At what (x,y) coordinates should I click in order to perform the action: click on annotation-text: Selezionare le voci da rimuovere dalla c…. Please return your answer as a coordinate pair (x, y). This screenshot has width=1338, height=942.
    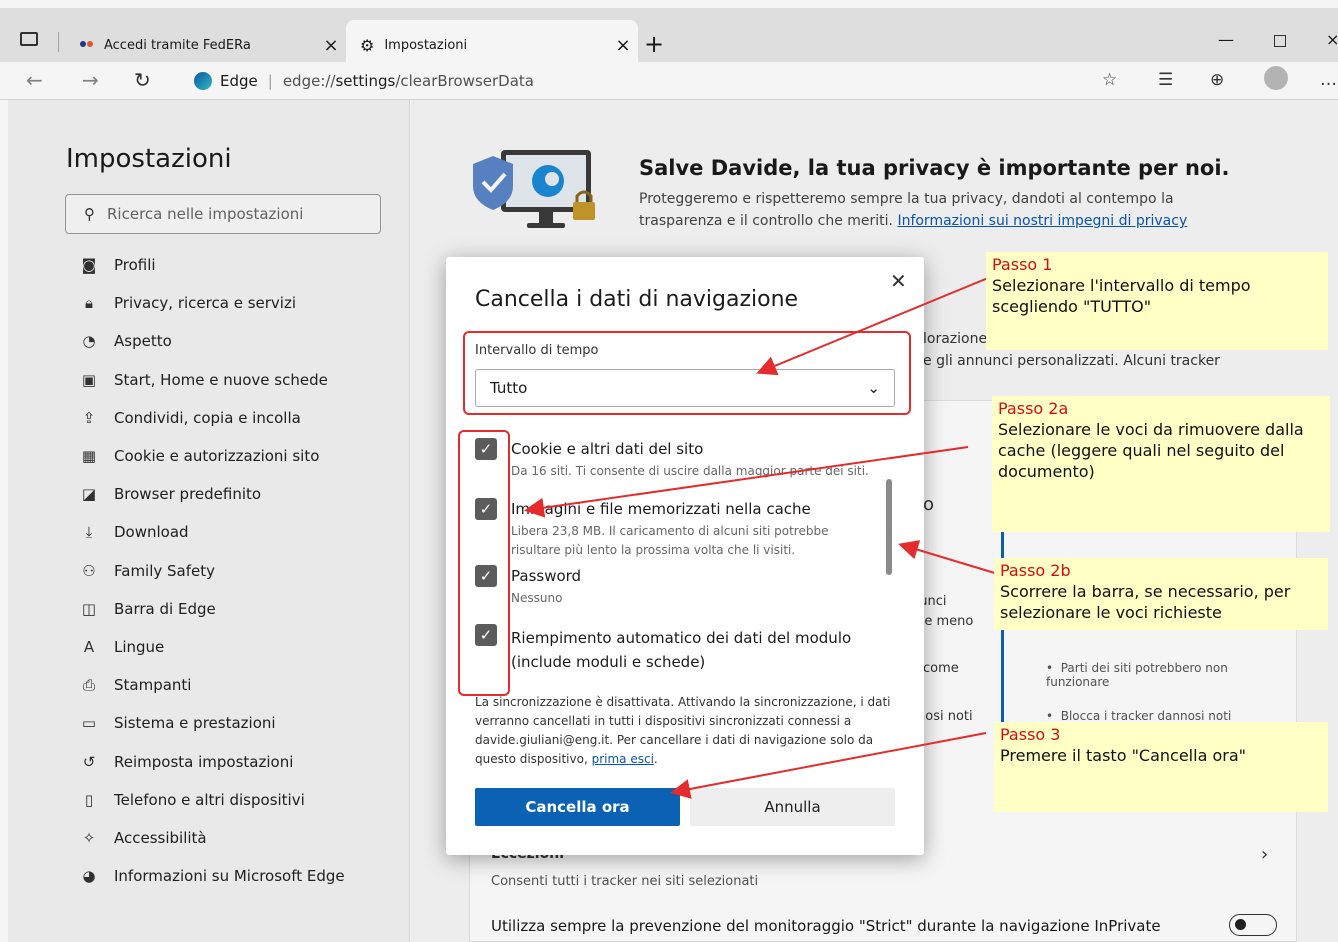
    Looking at the image, I should click on (1151, 450).